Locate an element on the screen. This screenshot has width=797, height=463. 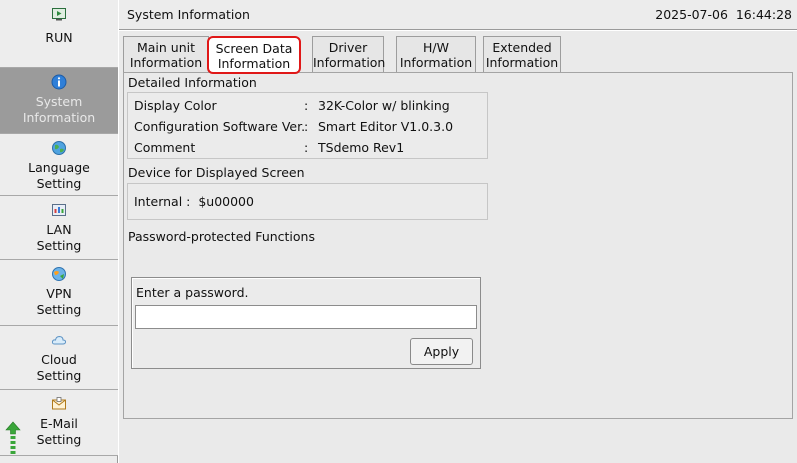
monitor-play-icon is located at coordinates (59, 14).